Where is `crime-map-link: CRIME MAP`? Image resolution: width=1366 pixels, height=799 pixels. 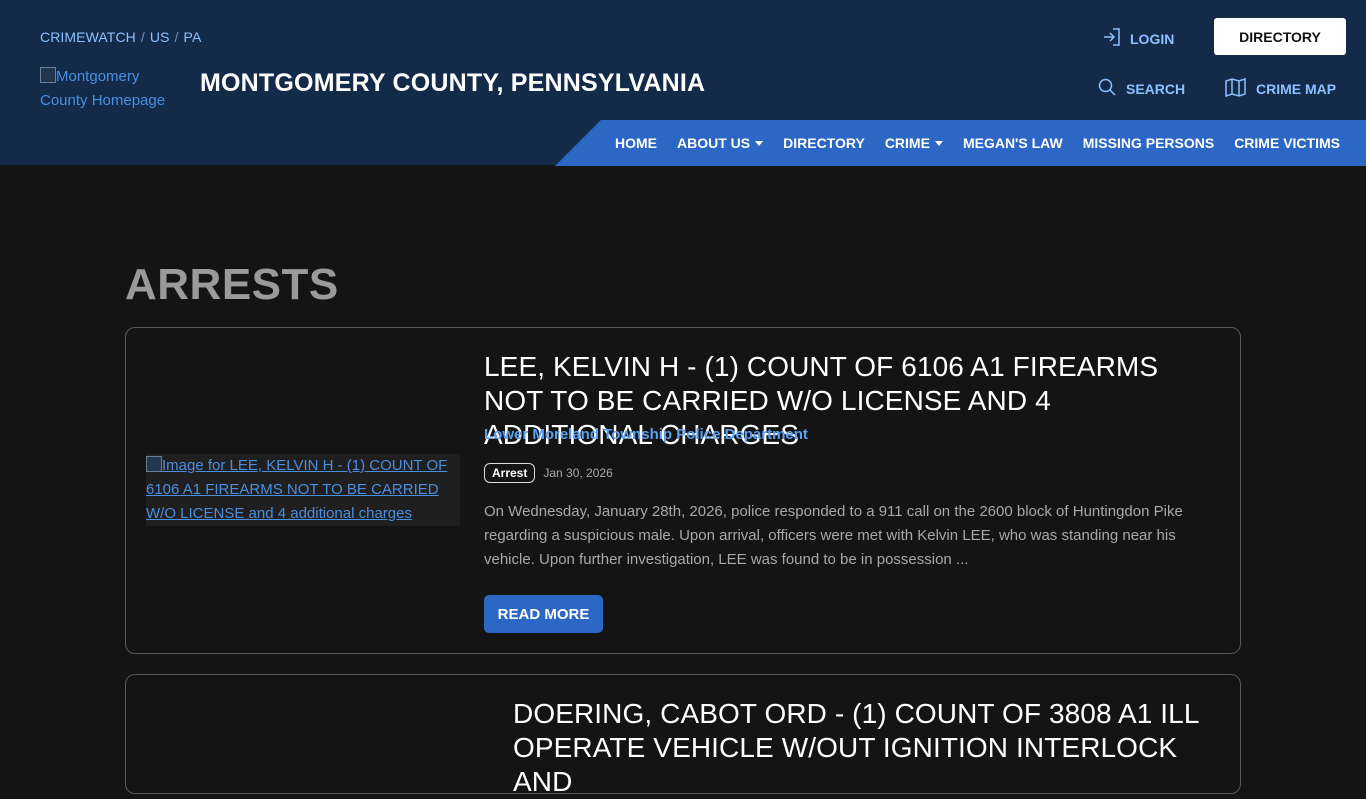
crime-map-link: CRIME MAP is located at coordinates (1281, 88).